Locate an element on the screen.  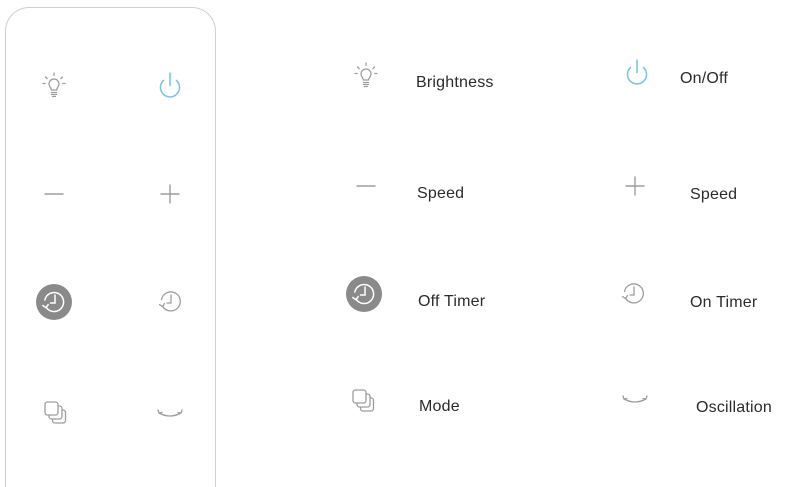
speed-down-label: Speed is located at coordinates (441, 193).